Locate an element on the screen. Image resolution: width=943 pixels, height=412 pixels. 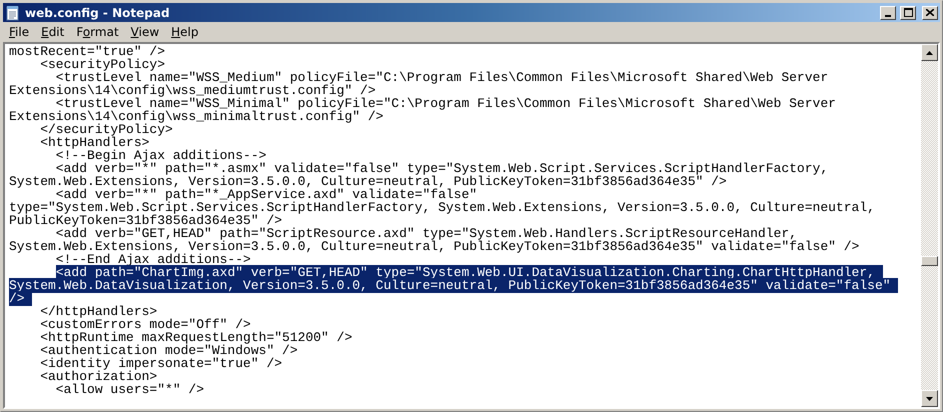
text-line: <httpRuntime maxRequestLength="51200" /> is located at coordinates (196, 337).